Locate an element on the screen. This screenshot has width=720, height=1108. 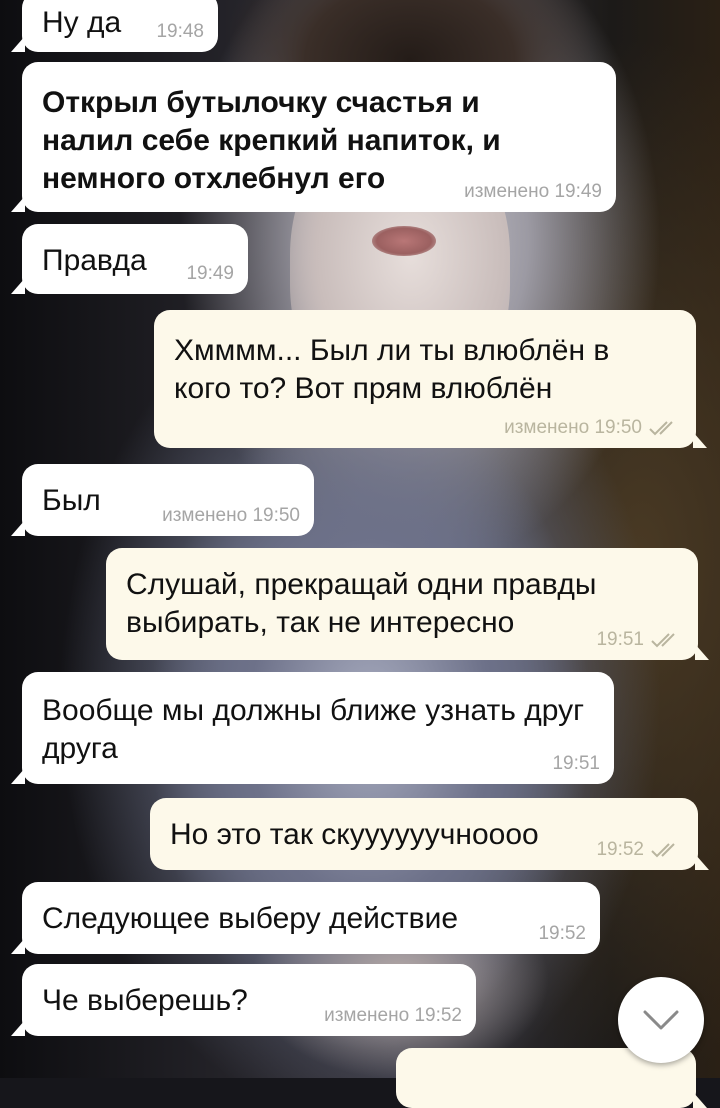
scroll-to-bottom-button is located at coordinates (661, 1020).